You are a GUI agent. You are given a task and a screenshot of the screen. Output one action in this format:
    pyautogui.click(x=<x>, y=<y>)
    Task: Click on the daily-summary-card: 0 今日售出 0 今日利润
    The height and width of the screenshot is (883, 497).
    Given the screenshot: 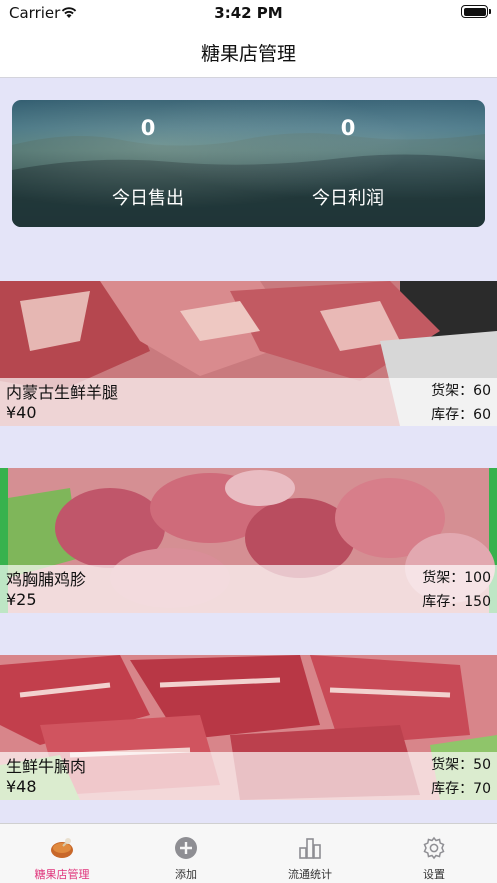 What is the action you would take?
    pyautogui.click(x=248, y=163)
    